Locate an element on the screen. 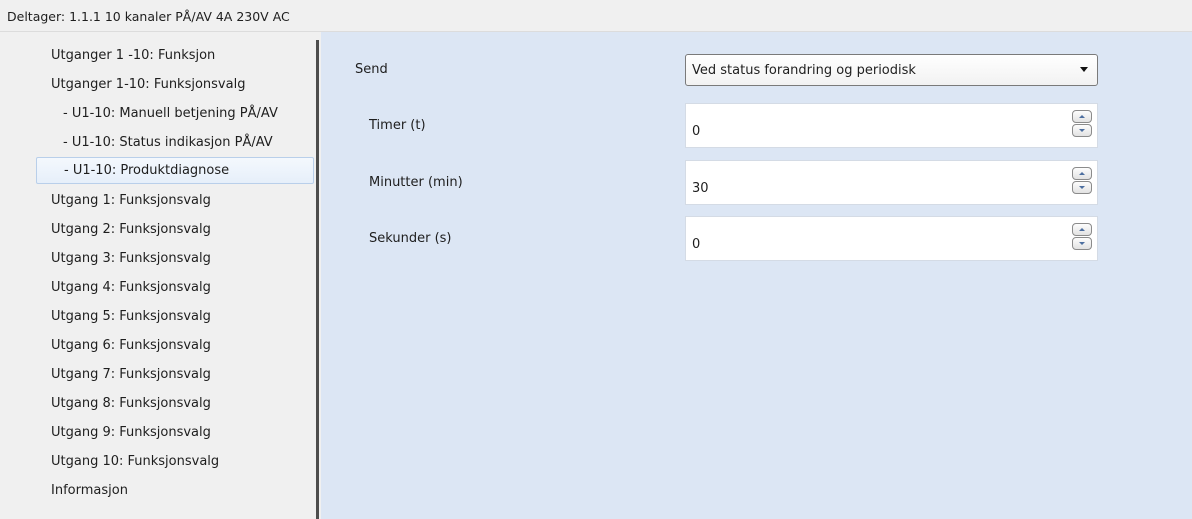 Image resolution: width=1192 pixels, height=519 pixels. send-dropdown: Ved status forandring og periodisk is located at coordinates (891, 70).